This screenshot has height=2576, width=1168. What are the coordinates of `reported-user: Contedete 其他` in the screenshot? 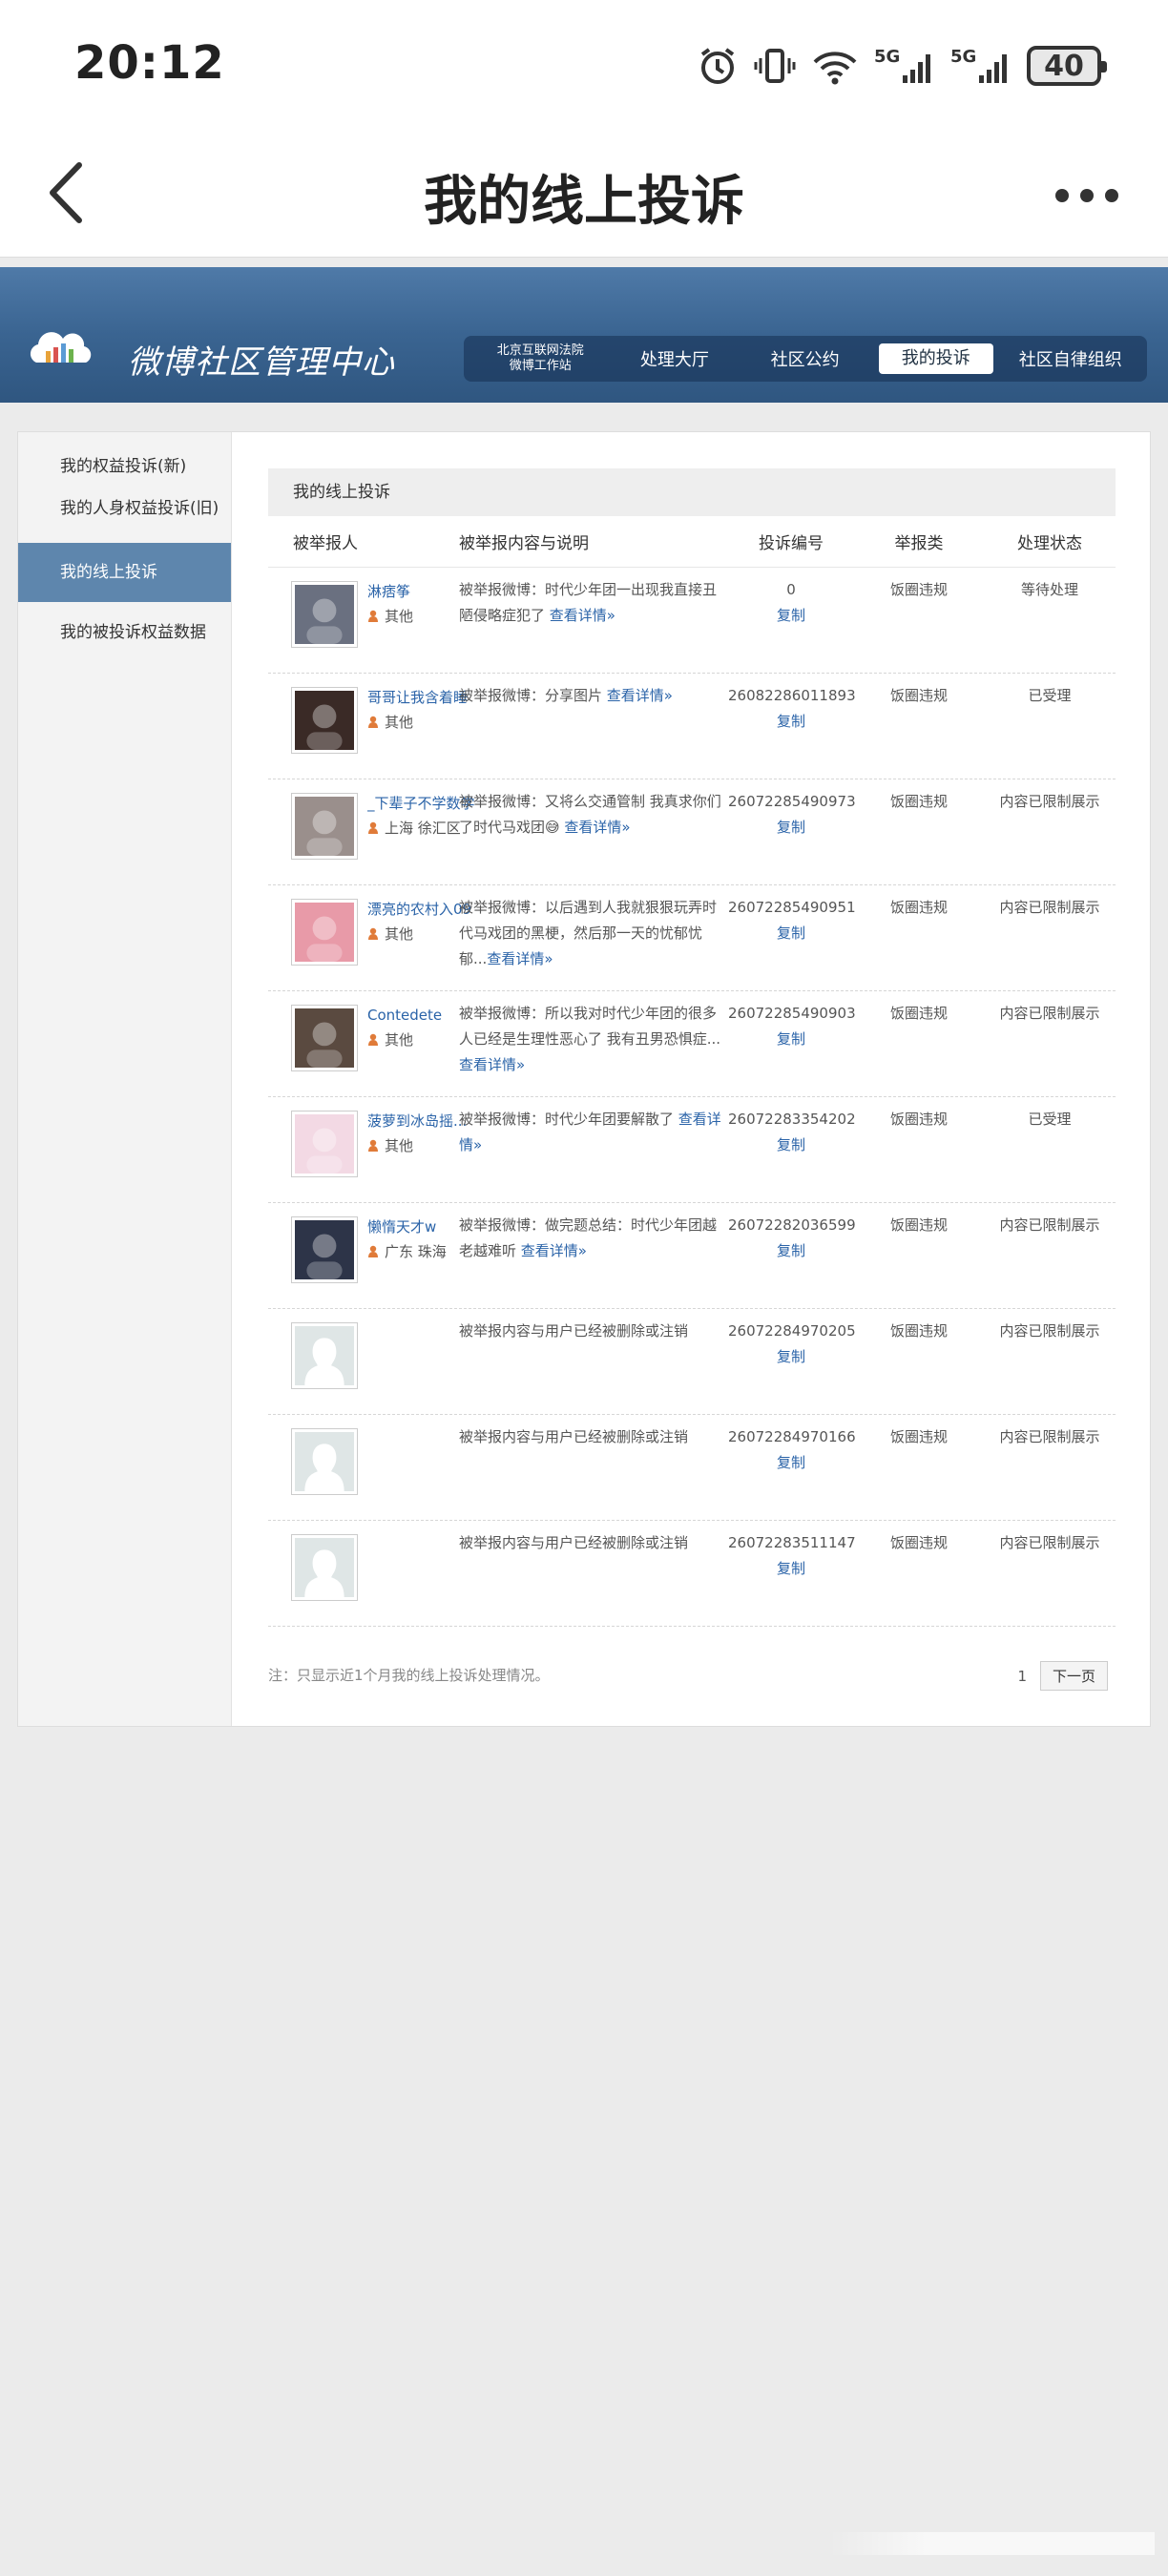 It's located at (363, 1050).